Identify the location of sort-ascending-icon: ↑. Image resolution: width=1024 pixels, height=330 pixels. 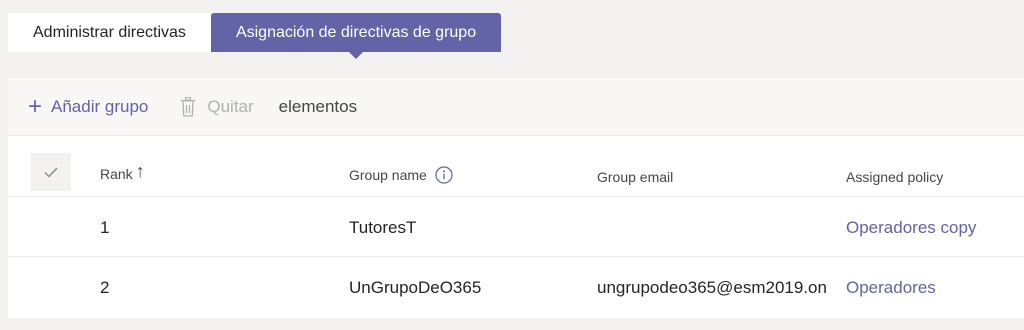
(140, 171).